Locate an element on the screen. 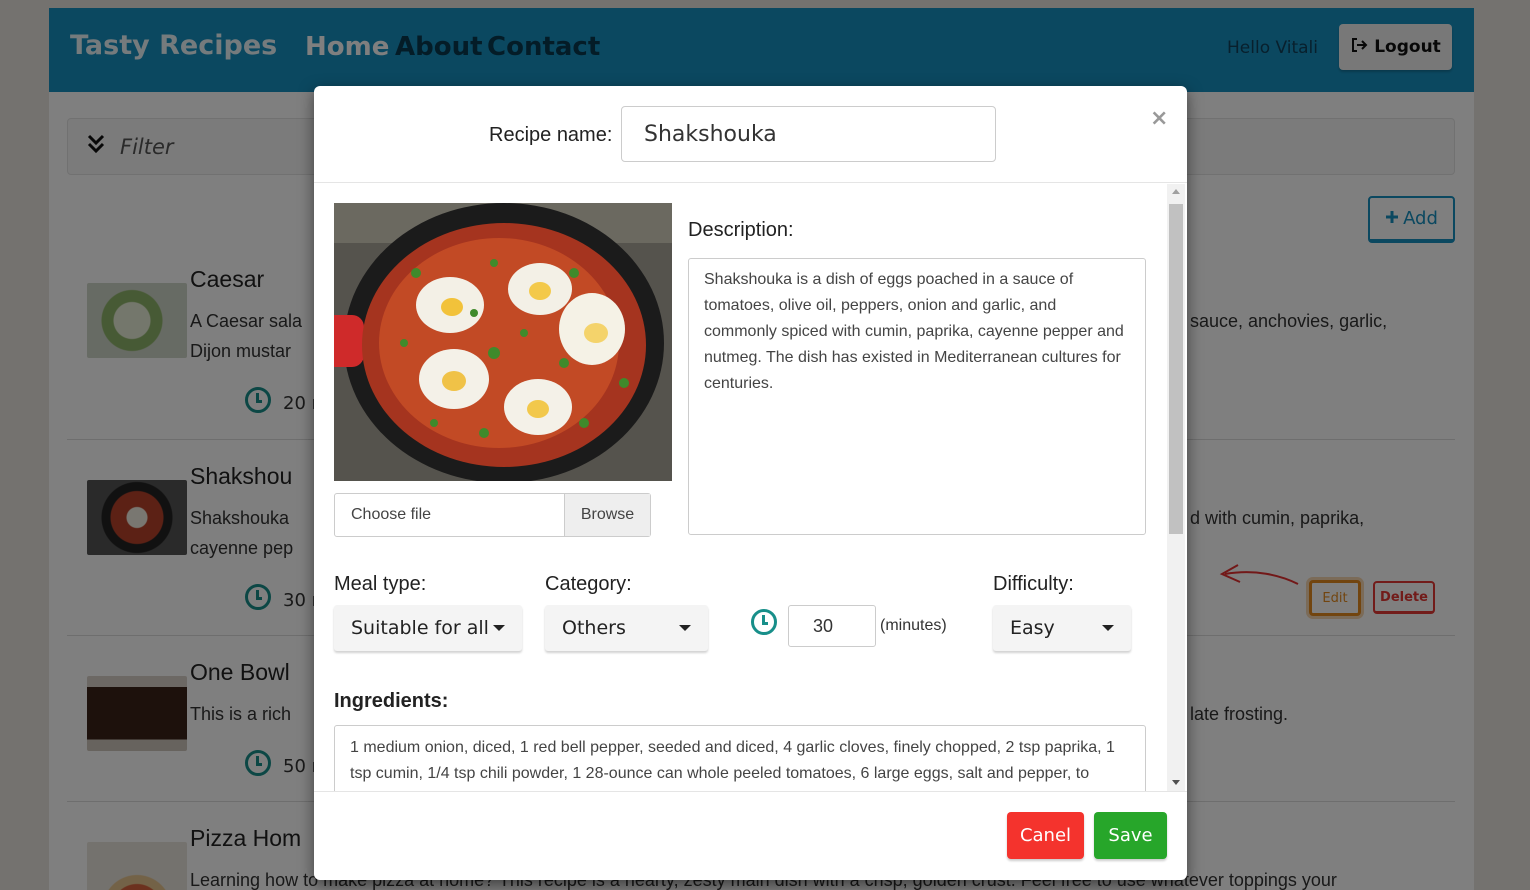  meal-type-value: Suitable for all is located at coordinates (420, 628).